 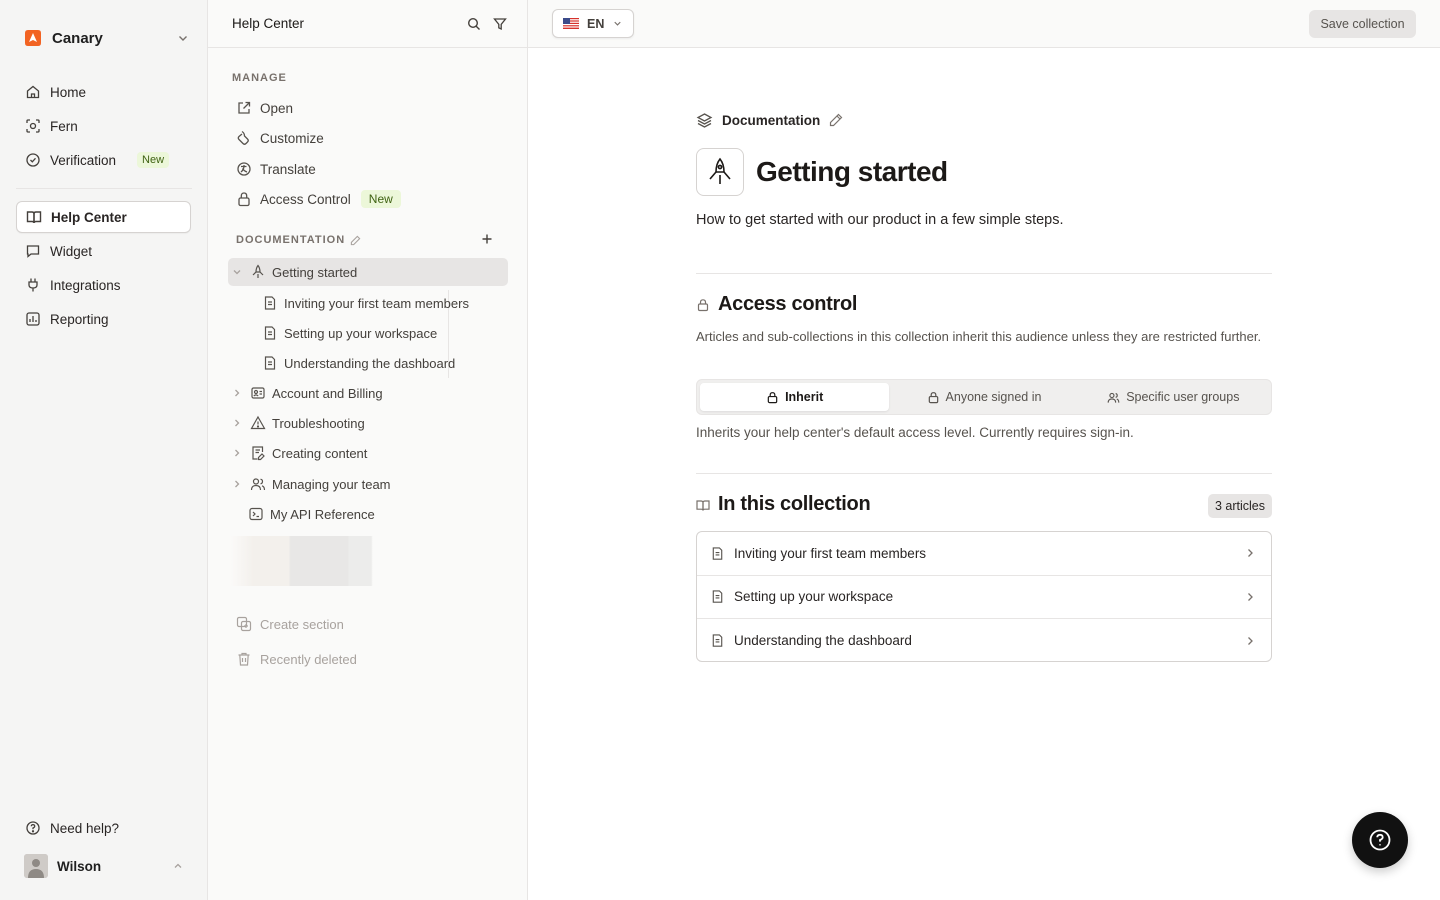 What do you see at coordinates (268, 23) in the screenshot?
I see `panel-title: Help Center` at bounding box center [268, 23].